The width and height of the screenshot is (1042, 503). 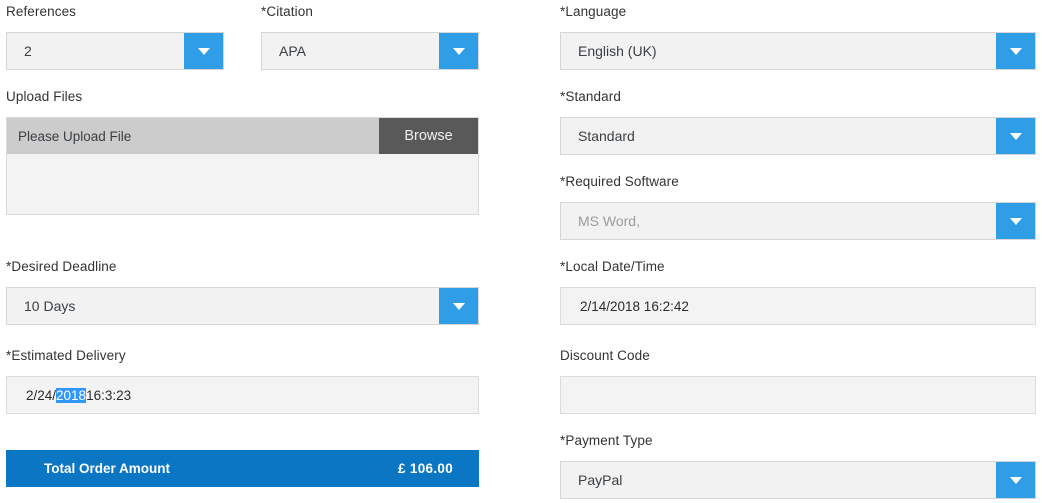 What do you see at coordinates (798, 395) in the screenshot?
I see `discount-code-input` at bounding box center [798, 395].